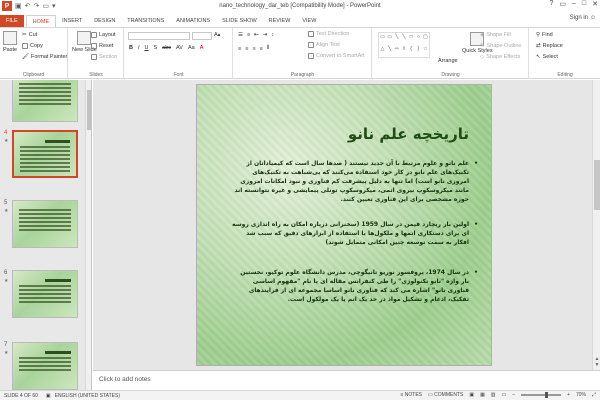  What do you see at coordinates (179, 48) in the screenshot?
I see `char-spacing-icon: AV` at bounding box center [179, 48].